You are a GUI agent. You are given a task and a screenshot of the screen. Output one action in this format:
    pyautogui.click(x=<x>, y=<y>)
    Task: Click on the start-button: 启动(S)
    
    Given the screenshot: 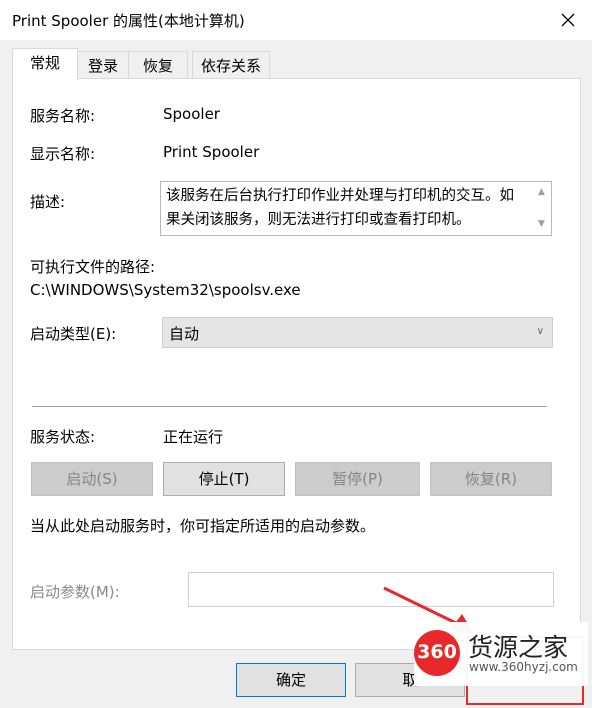 What is the action you would take?
    pyautogui.click(x=92, y=479)
    